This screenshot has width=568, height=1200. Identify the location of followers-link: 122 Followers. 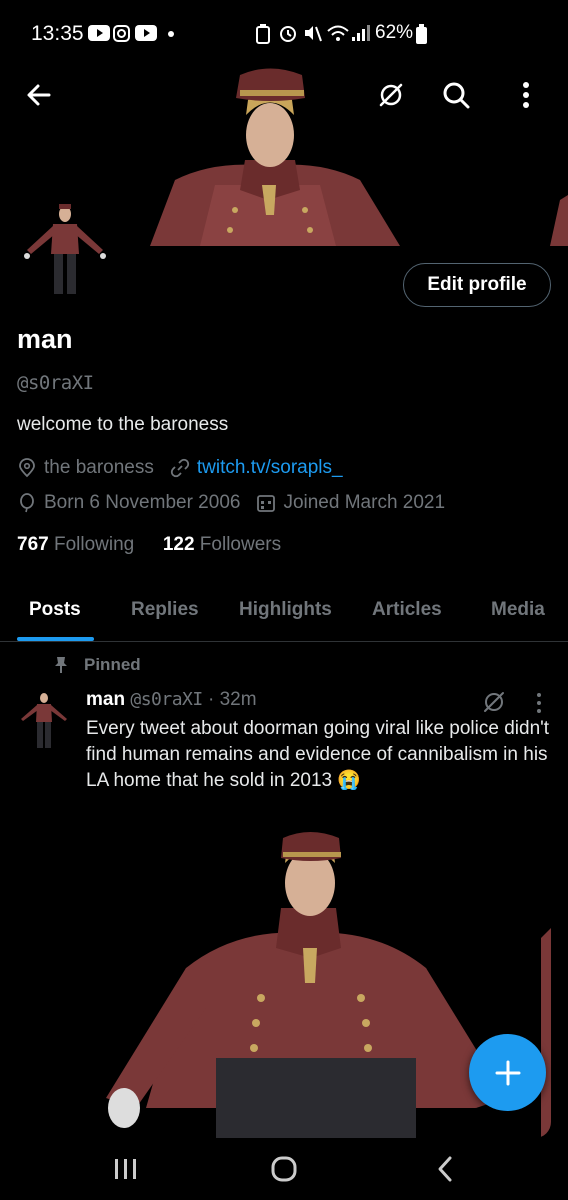
(222, 544).